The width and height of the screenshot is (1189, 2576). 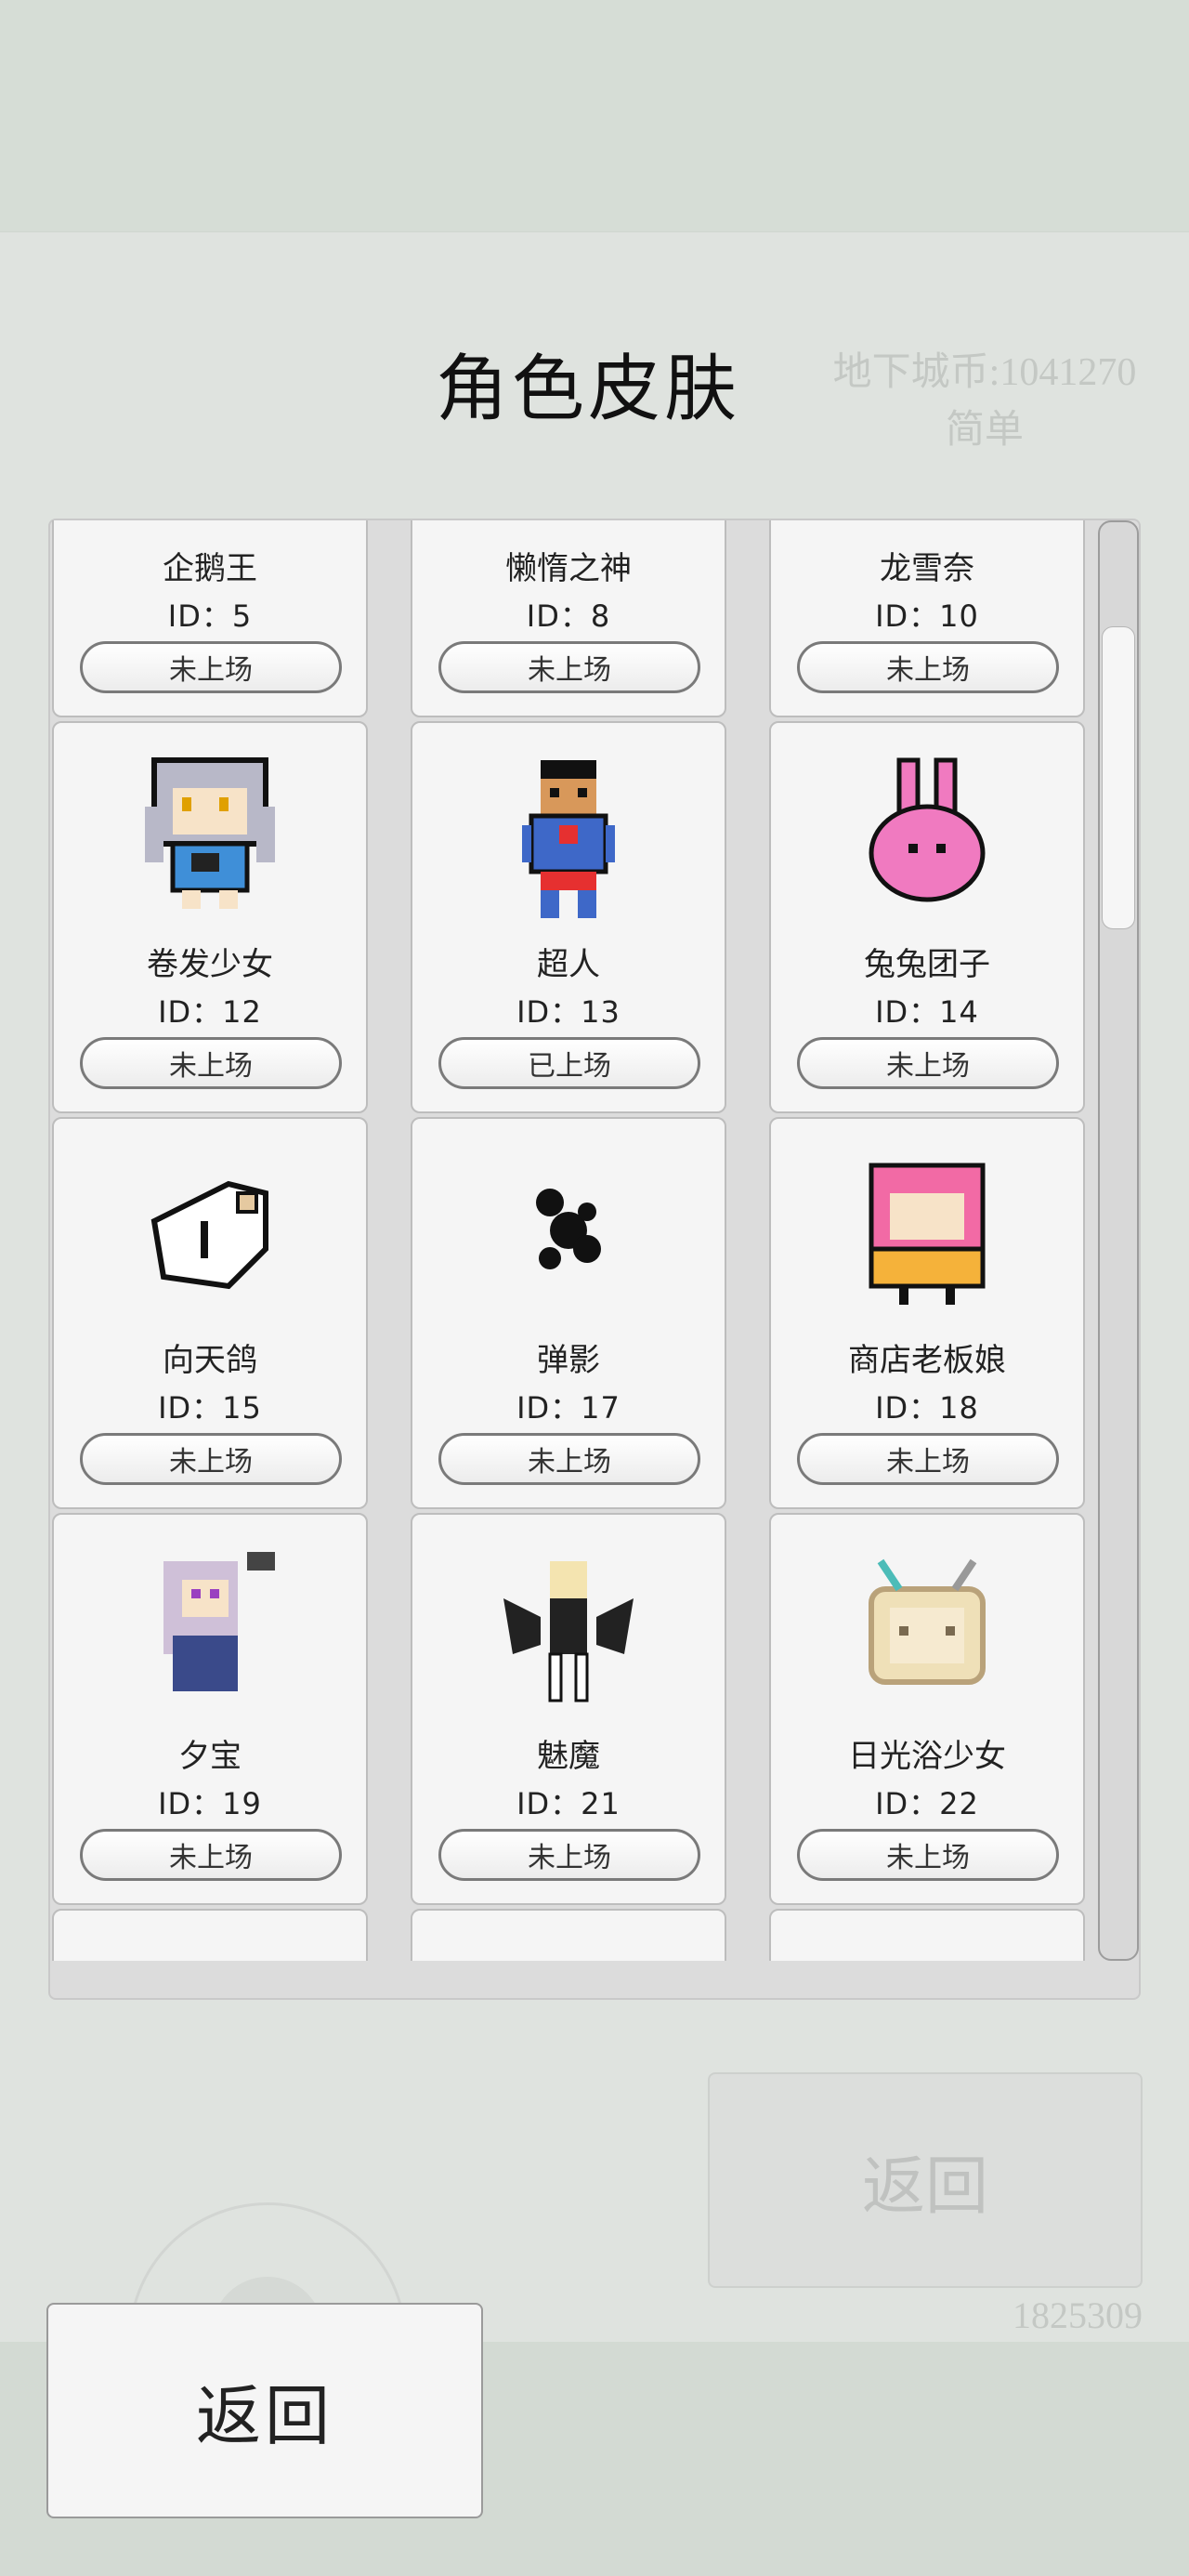 I want to click on skin-card: 弹影 ID：17 未上场, so click(x=568, y=1313).